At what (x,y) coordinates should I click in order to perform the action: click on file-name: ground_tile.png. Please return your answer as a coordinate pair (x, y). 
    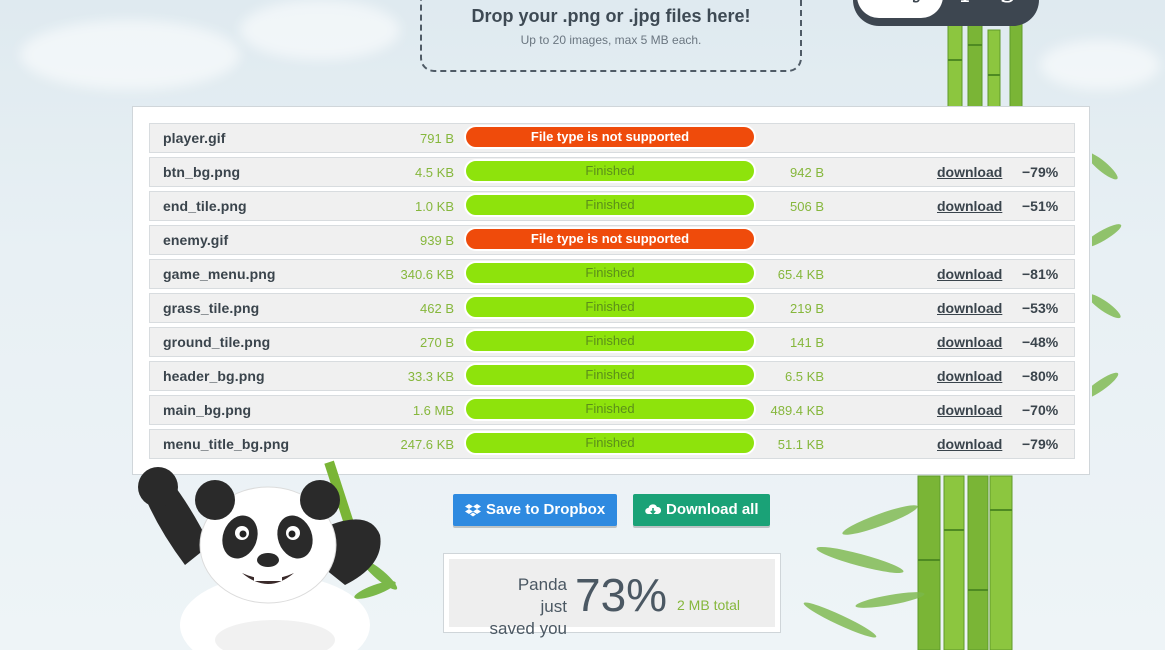
    Looking at the image, I should click on (217, 342).